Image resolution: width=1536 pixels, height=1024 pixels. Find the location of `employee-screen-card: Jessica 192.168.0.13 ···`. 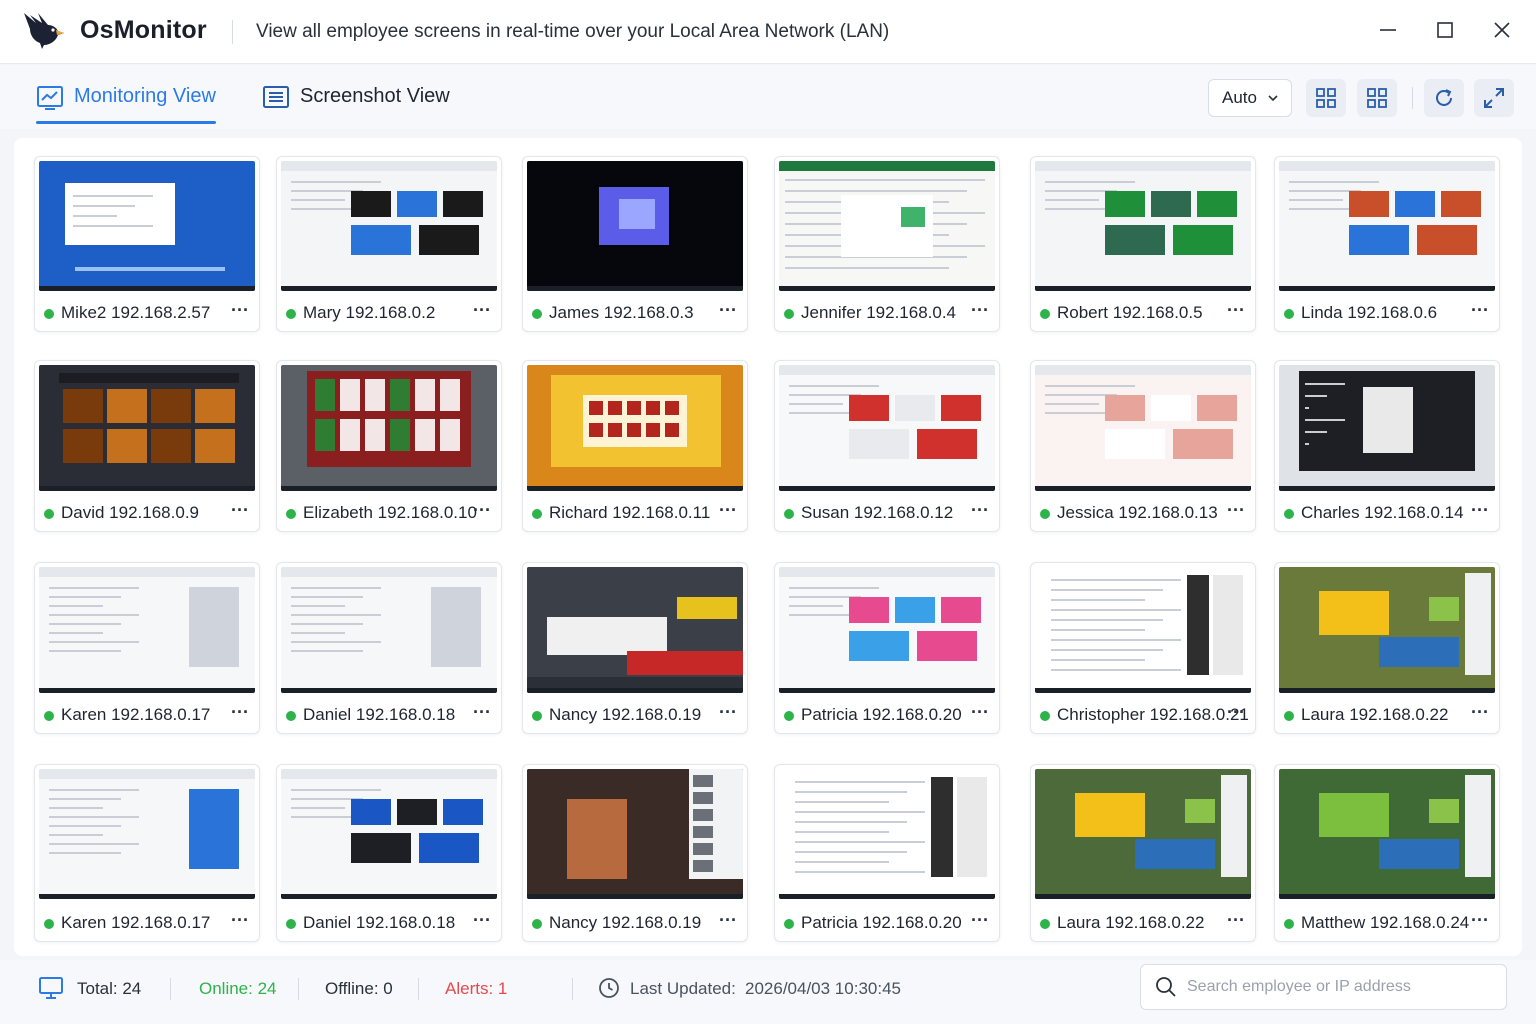

employee-screen-card: Jessica 192.168.0.13 ··· is located at coordinates (1143, 446).